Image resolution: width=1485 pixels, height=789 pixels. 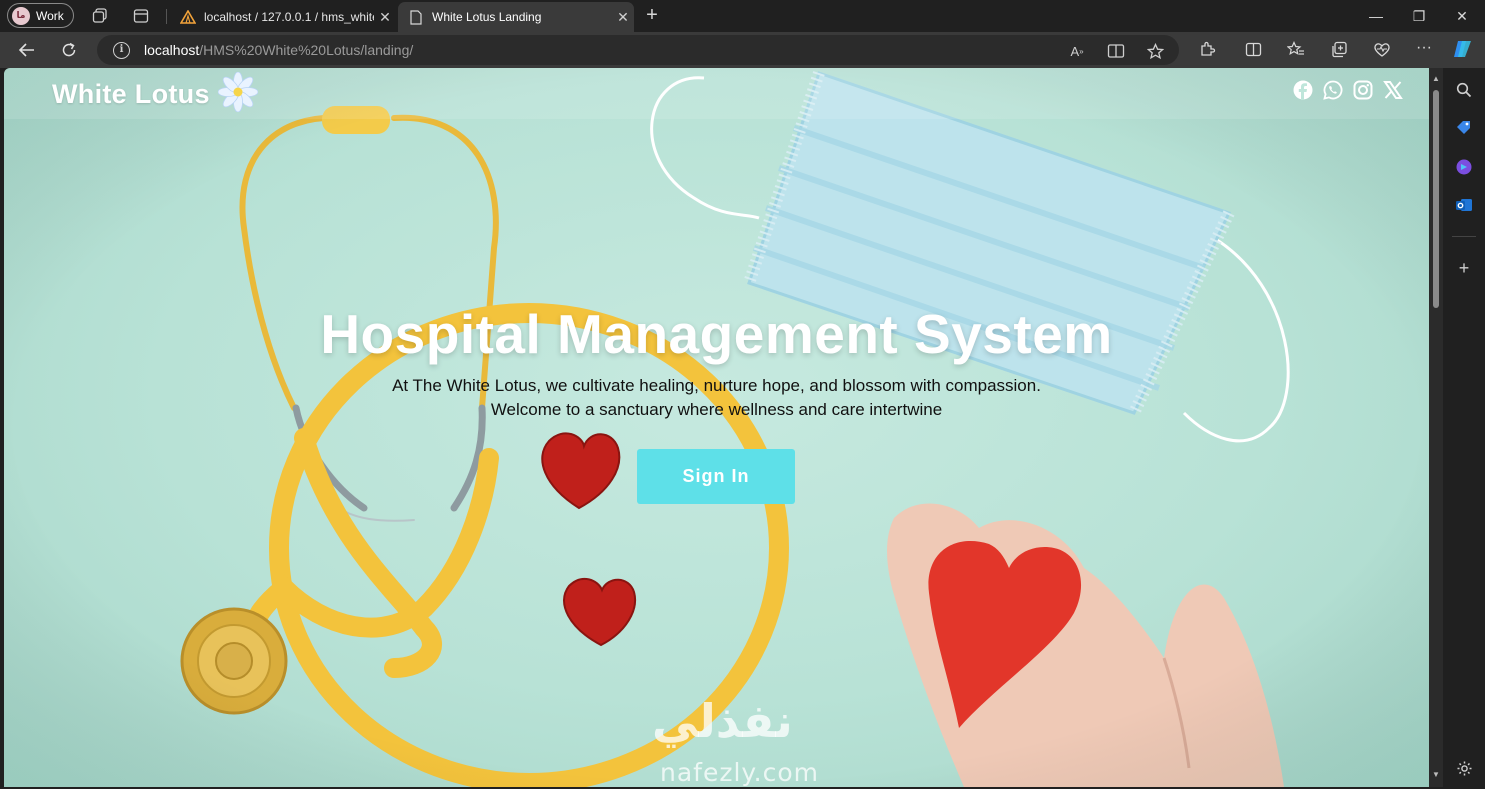 I want to click on scroll-up-arrow-icon: ▲, so click(x=1436, y=79).